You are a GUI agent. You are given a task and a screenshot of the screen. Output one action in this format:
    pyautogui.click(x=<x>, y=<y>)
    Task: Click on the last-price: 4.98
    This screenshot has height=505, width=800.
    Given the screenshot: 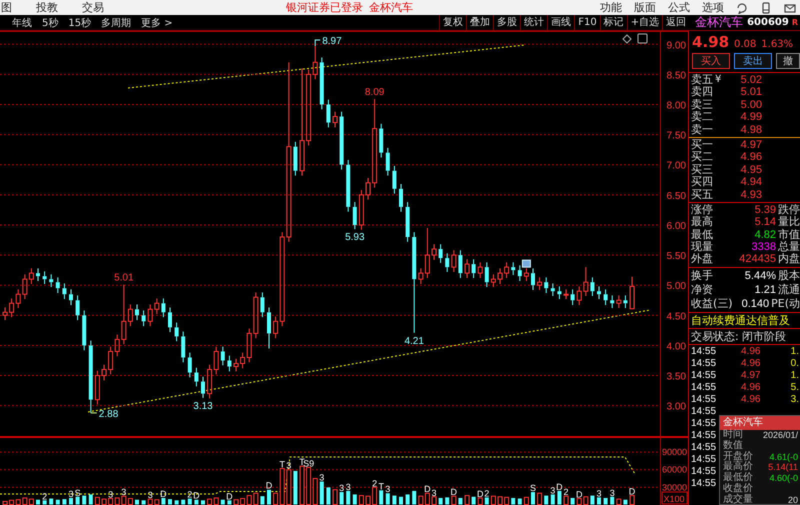 What is the action you would take?
    pyautogui.click(x=711, y=42)
    